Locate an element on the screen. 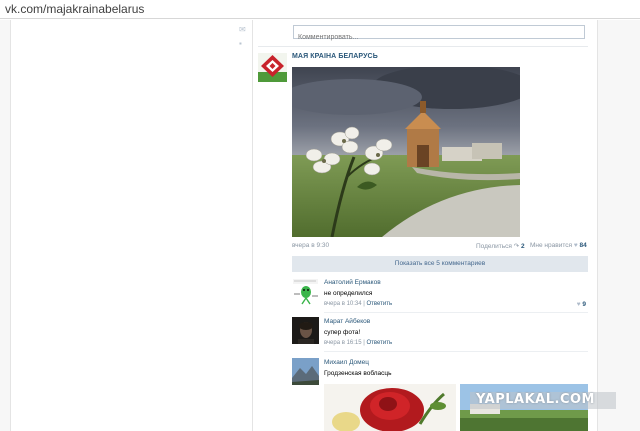 This screenshot has width=640, height=431. url-text: vk.com/majakrainabelarus is located at coordinates (74, 9).